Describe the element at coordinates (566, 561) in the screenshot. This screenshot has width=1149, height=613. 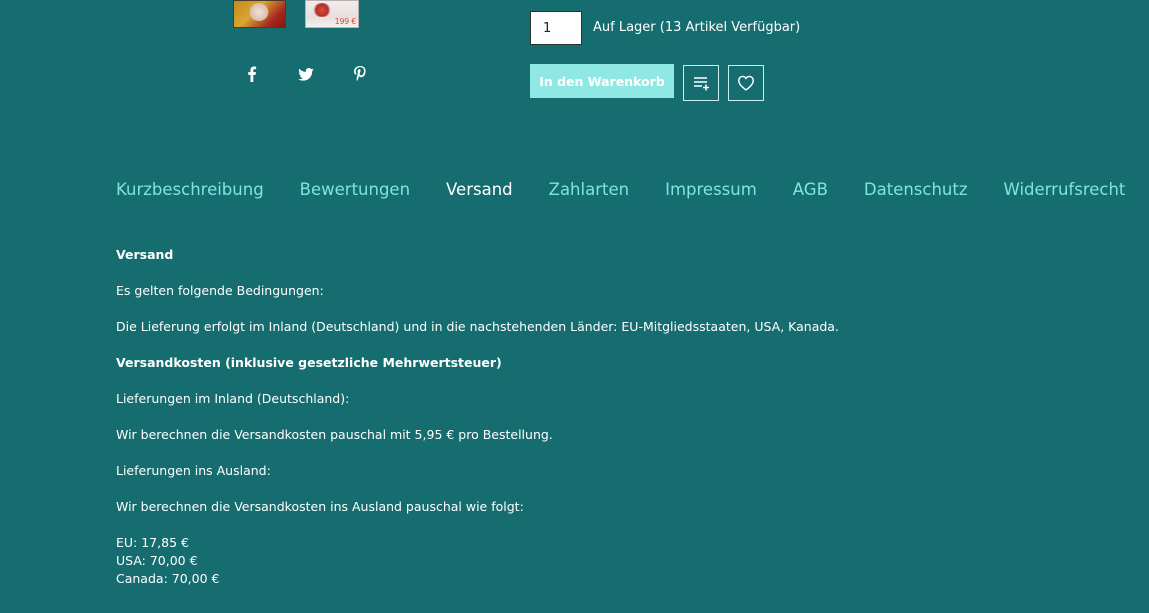
I see `shipping-rates: EU: 17,85 € USA: 70,00 € Canada: 70,00 €` at that location.